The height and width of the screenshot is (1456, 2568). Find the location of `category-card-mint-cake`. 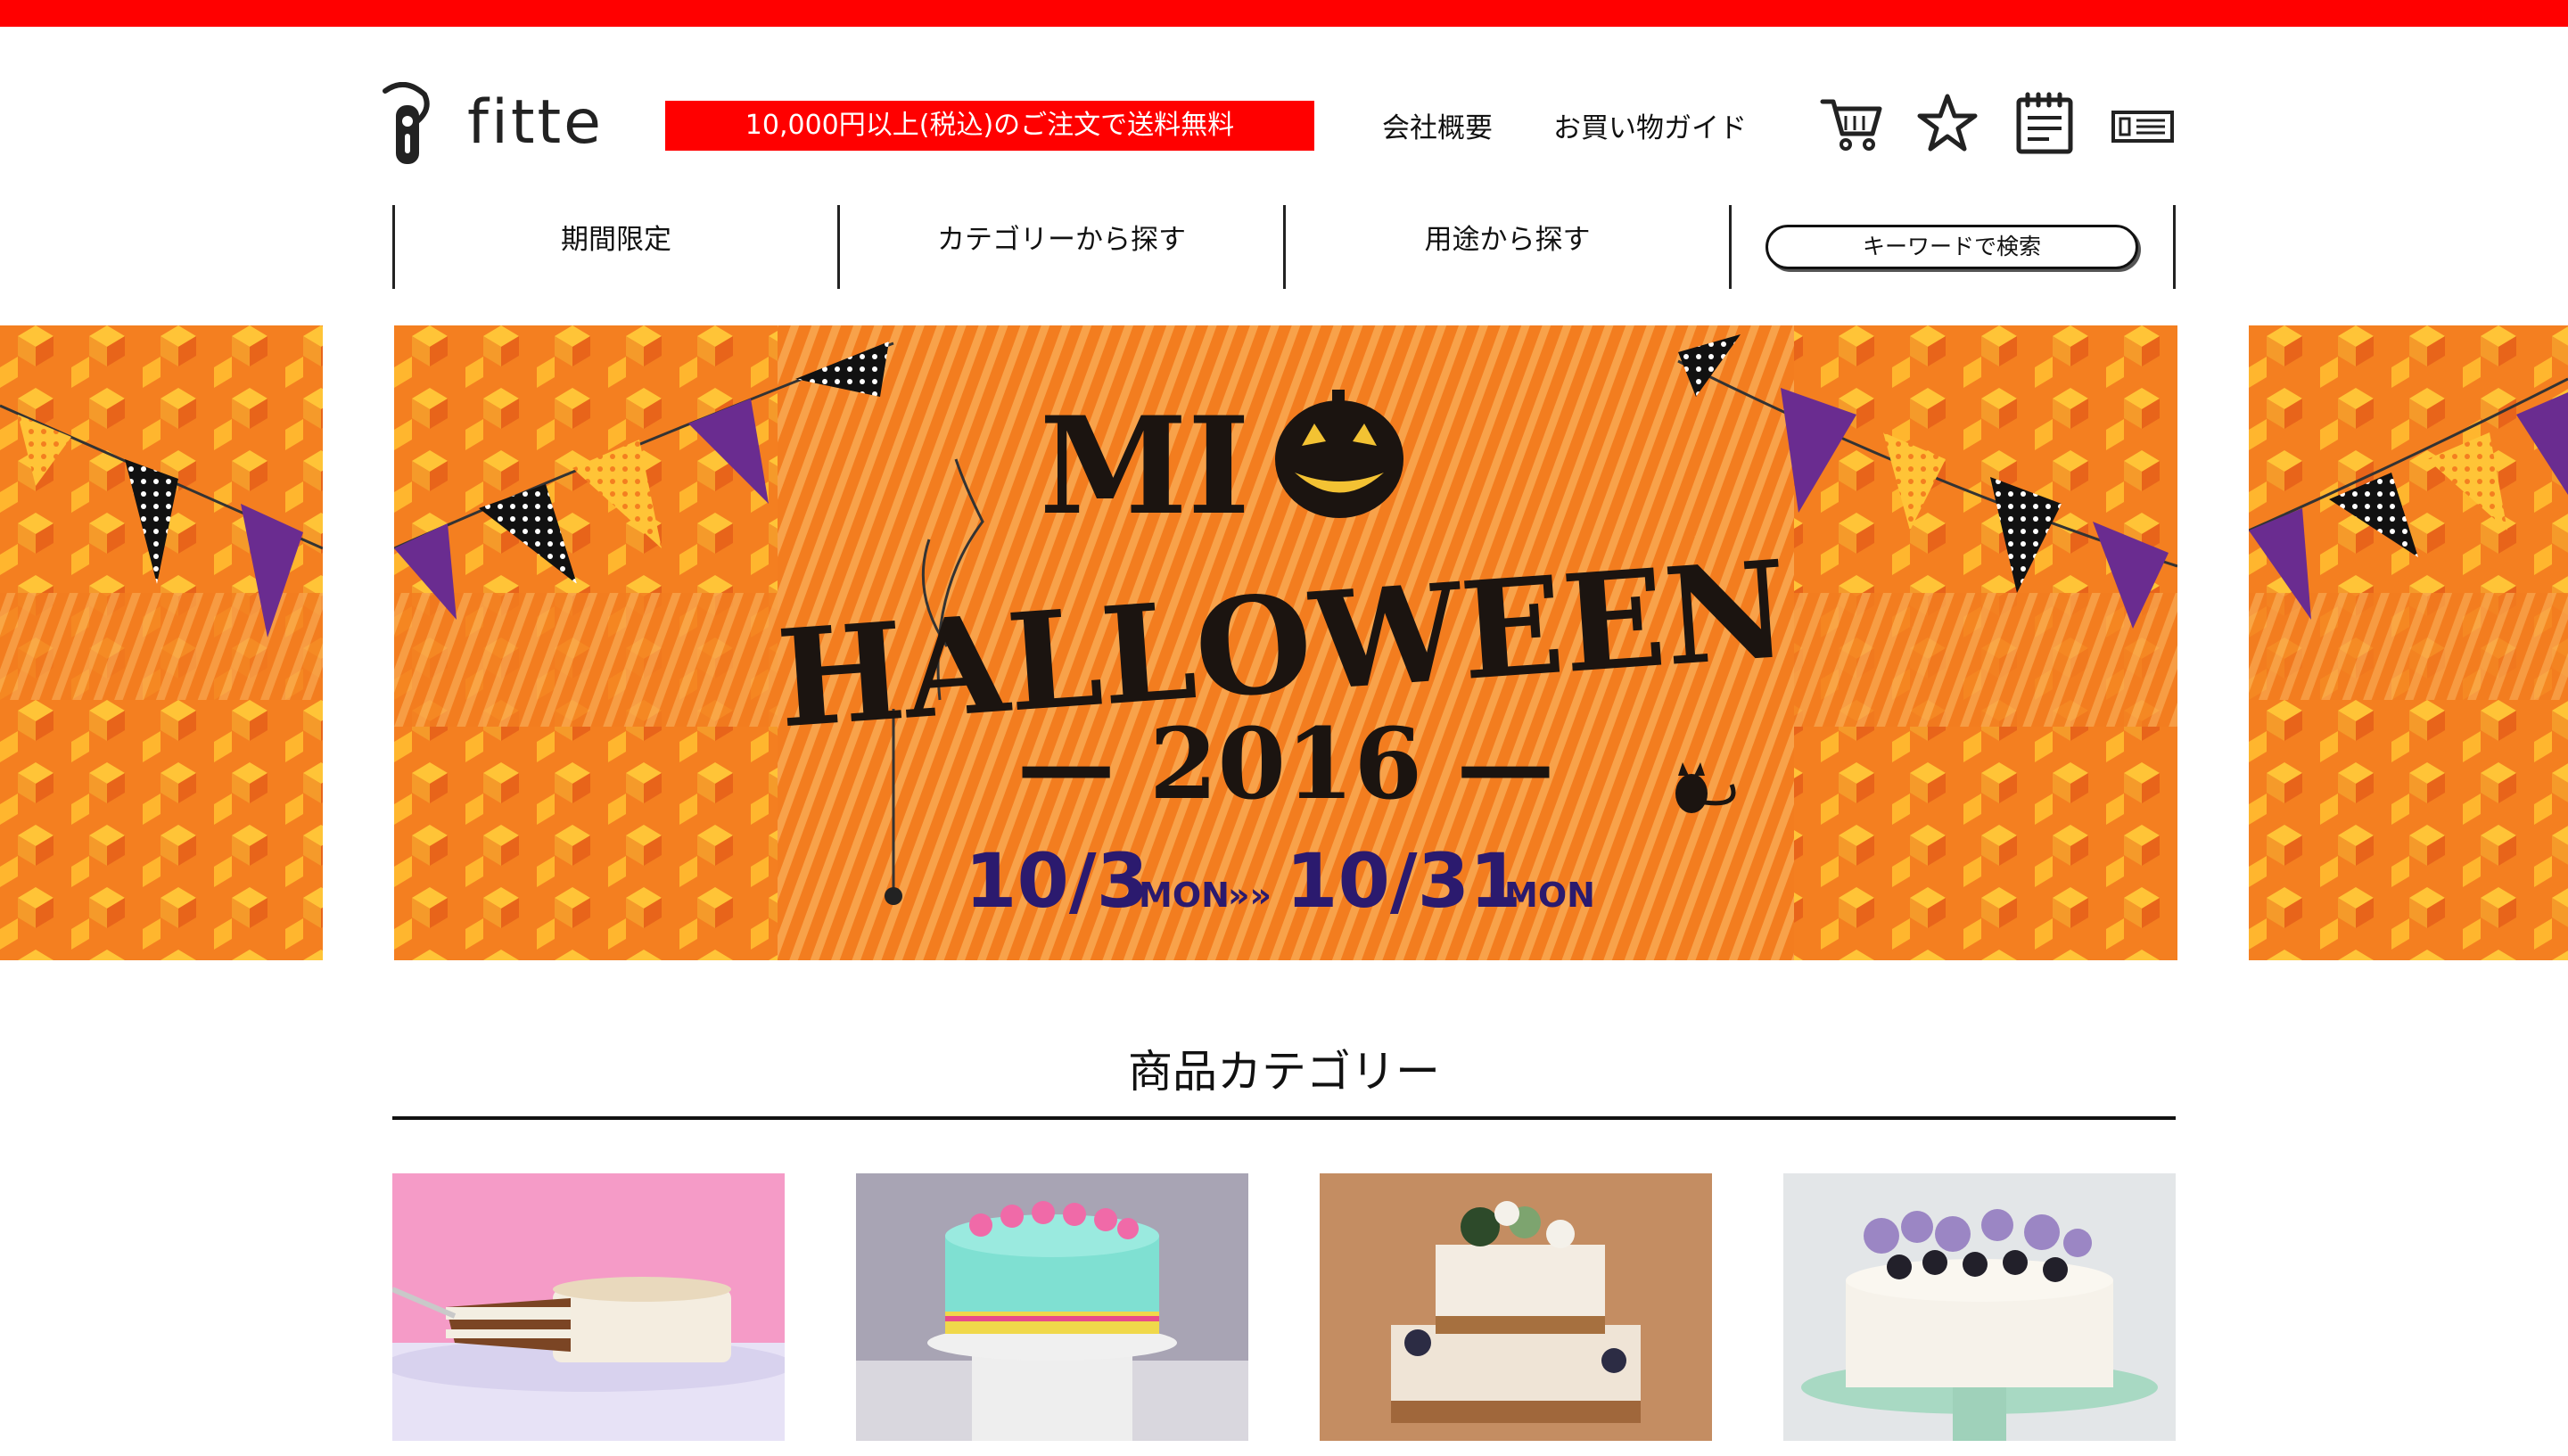

category-card-mint-cake is located at coordinates (1052, 1307).